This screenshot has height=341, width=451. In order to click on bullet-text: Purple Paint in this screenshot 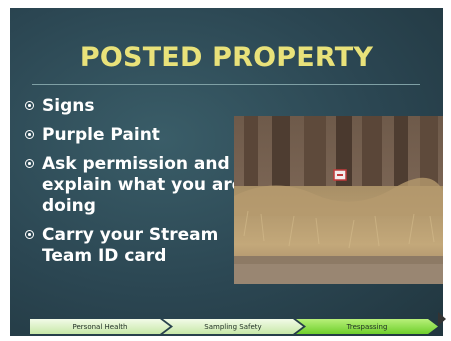, I will do `click(101, 135)`.